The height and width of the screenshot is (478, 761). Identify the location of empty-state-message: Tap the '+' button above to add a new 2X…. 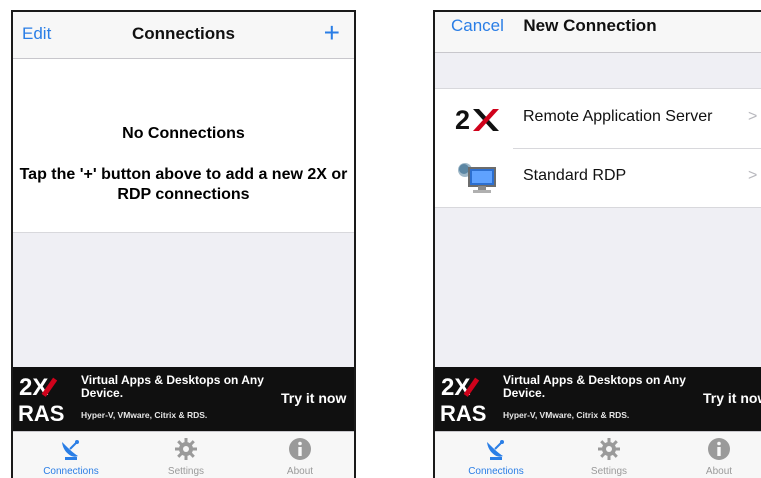
(183, 184).